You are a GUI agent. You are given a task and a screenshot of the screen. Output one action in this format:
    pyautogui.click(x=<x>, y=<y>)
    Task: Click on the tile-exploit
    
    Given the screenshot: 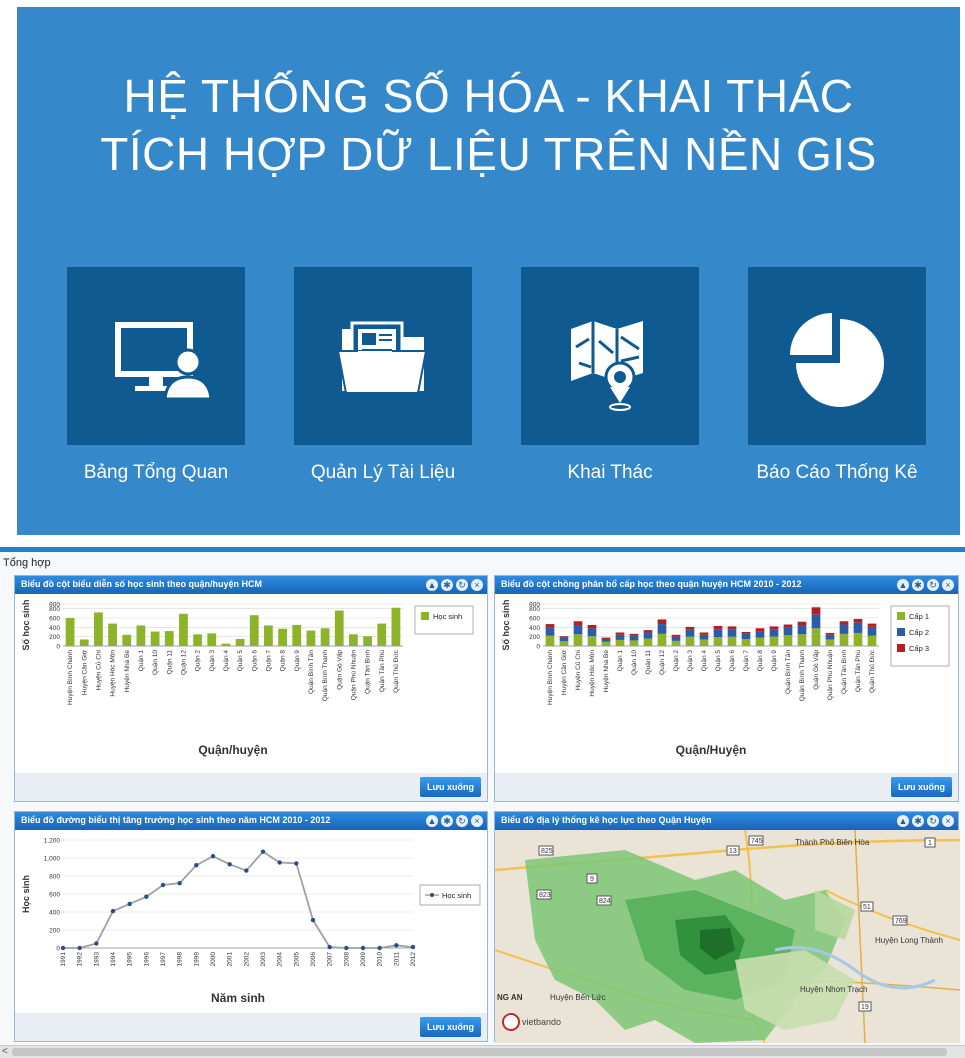 What is the action you would take?
    pyautogui.click(x=610, y=356)
    